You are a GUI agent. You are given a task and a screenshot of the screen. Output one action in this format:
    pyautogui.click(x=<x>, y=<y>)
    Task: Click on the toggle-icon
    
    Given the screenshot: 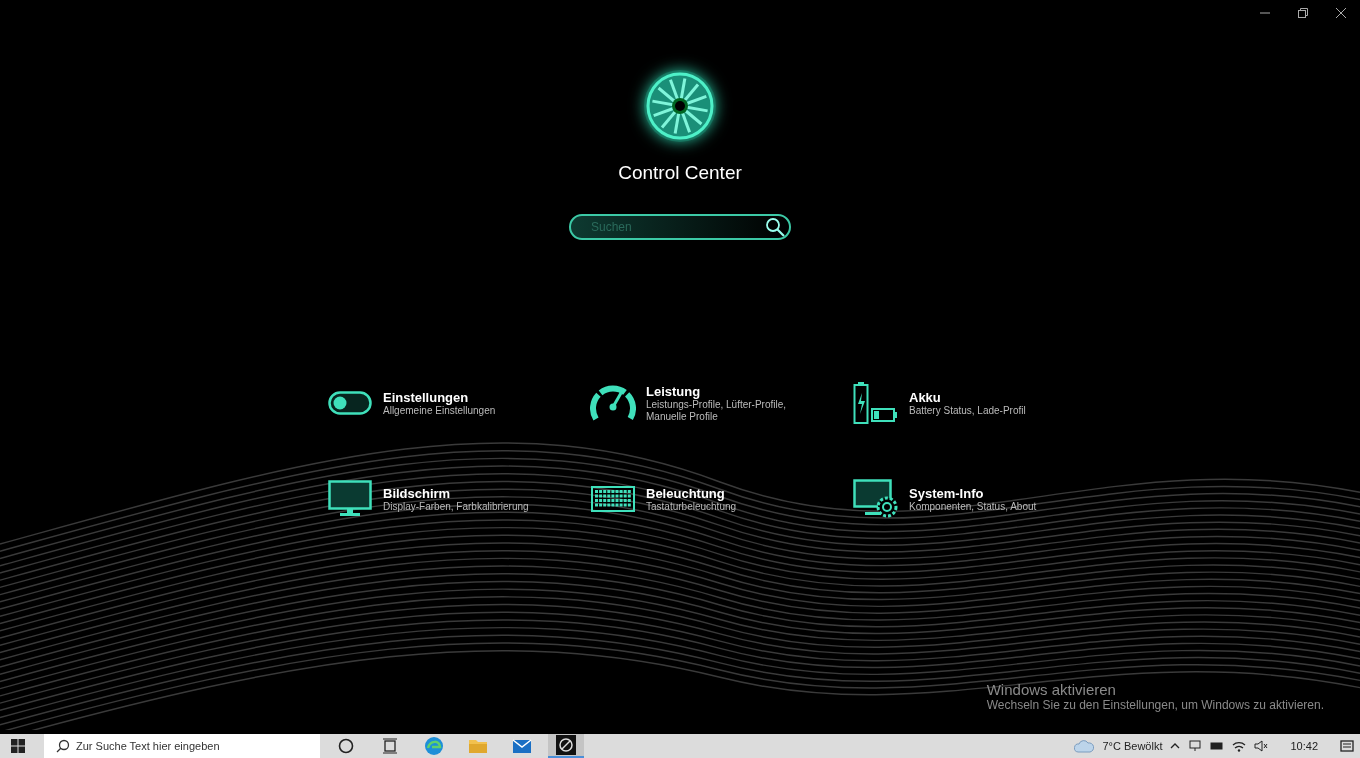 What is the action you would take?
    pyautogui.click(x=350, y=403)
    